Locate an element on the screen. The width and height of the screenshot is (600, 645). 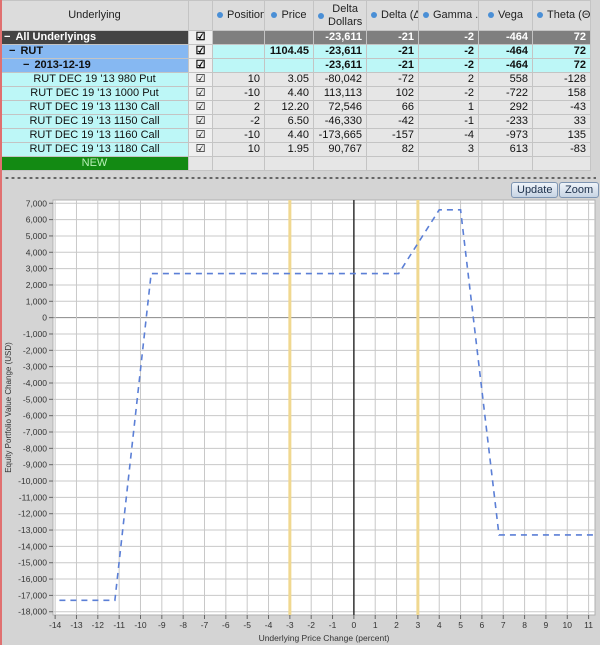
cell-gamma: -2 is located at coordinates (448, 37).